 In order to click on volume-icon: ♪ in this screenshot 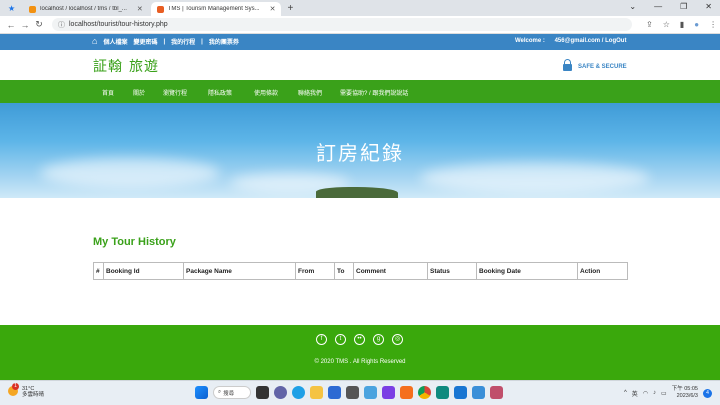, I will do `click(654, 393)`.